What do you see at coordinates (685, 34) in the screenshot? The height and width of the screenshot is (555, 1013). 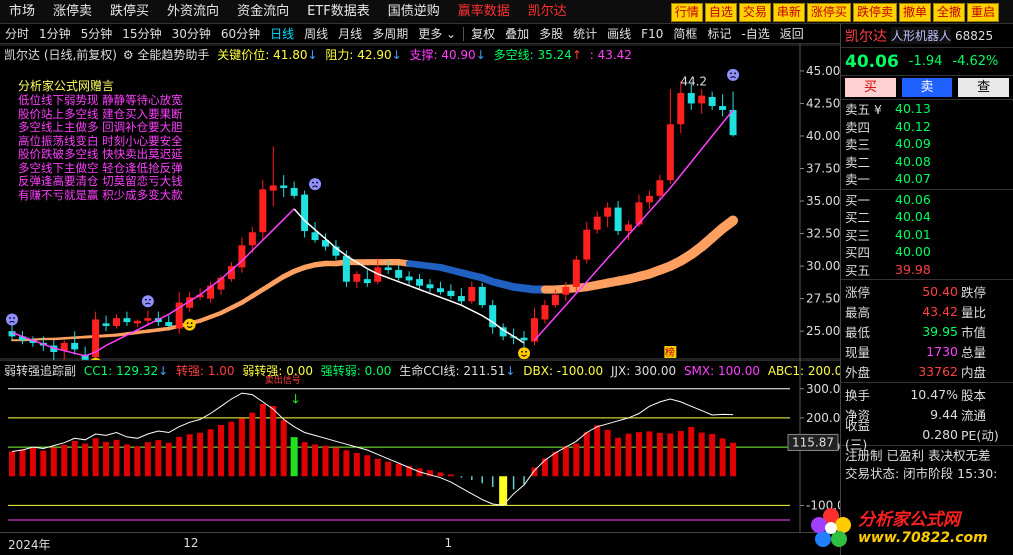 I see `tool-simple-frame: 简框` at bounding box center [685, 34].